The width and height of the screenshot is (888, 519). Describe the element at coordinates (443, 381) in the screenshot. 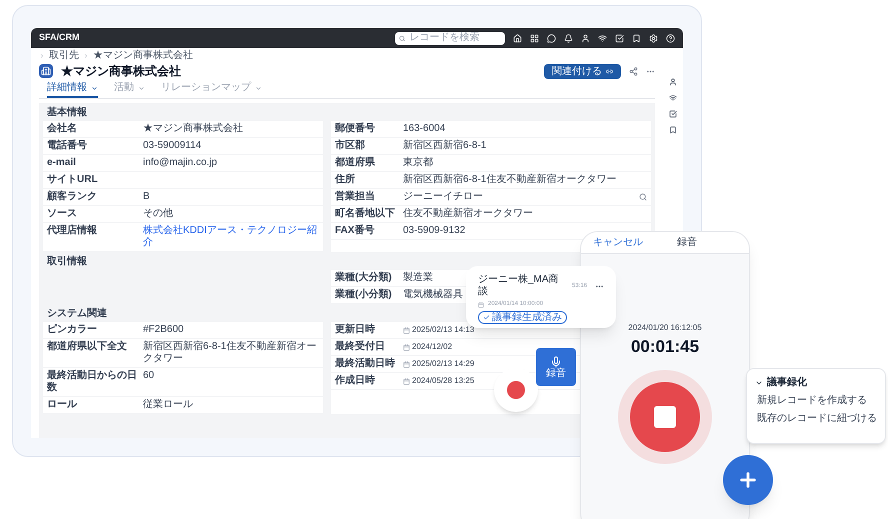

I see `field-value: 2024/05/28 13:25` at that location.